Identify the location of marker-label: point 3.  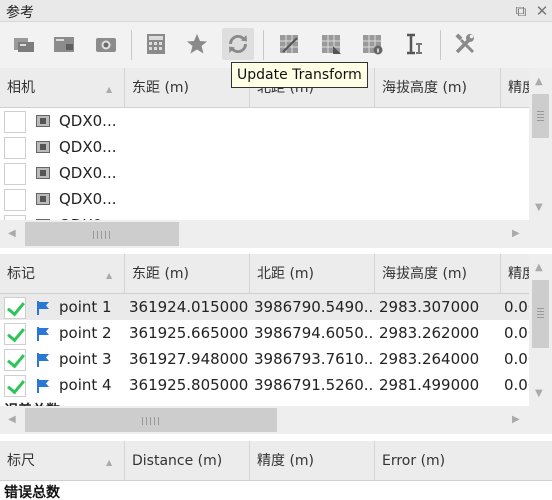
(85, 359).